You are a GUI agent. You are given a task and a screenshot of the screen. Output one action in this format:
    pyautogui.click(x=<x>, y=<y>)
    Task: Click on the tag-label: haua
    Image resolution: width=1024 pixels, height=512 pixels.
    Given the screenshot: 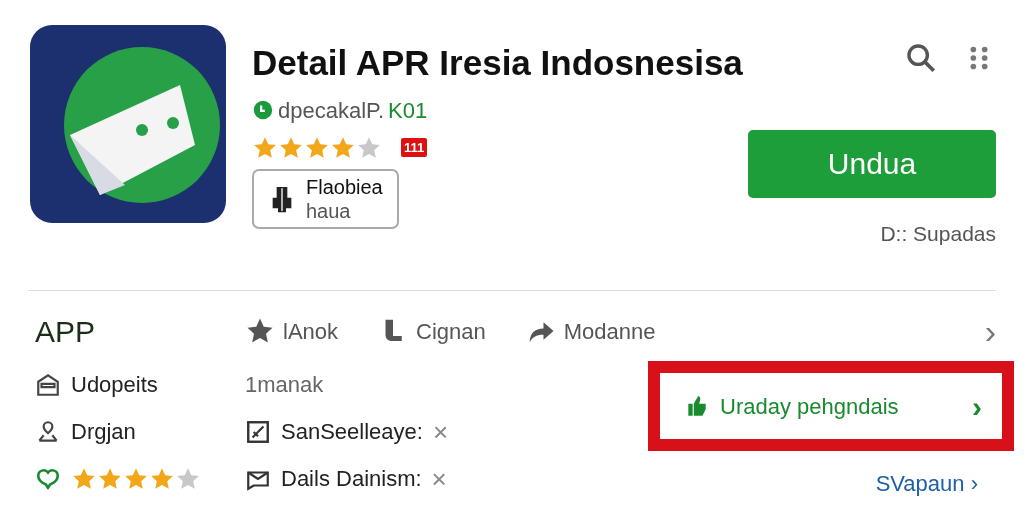 What is the action you would take?
    pyautogui.click(x=329, y=210)
    